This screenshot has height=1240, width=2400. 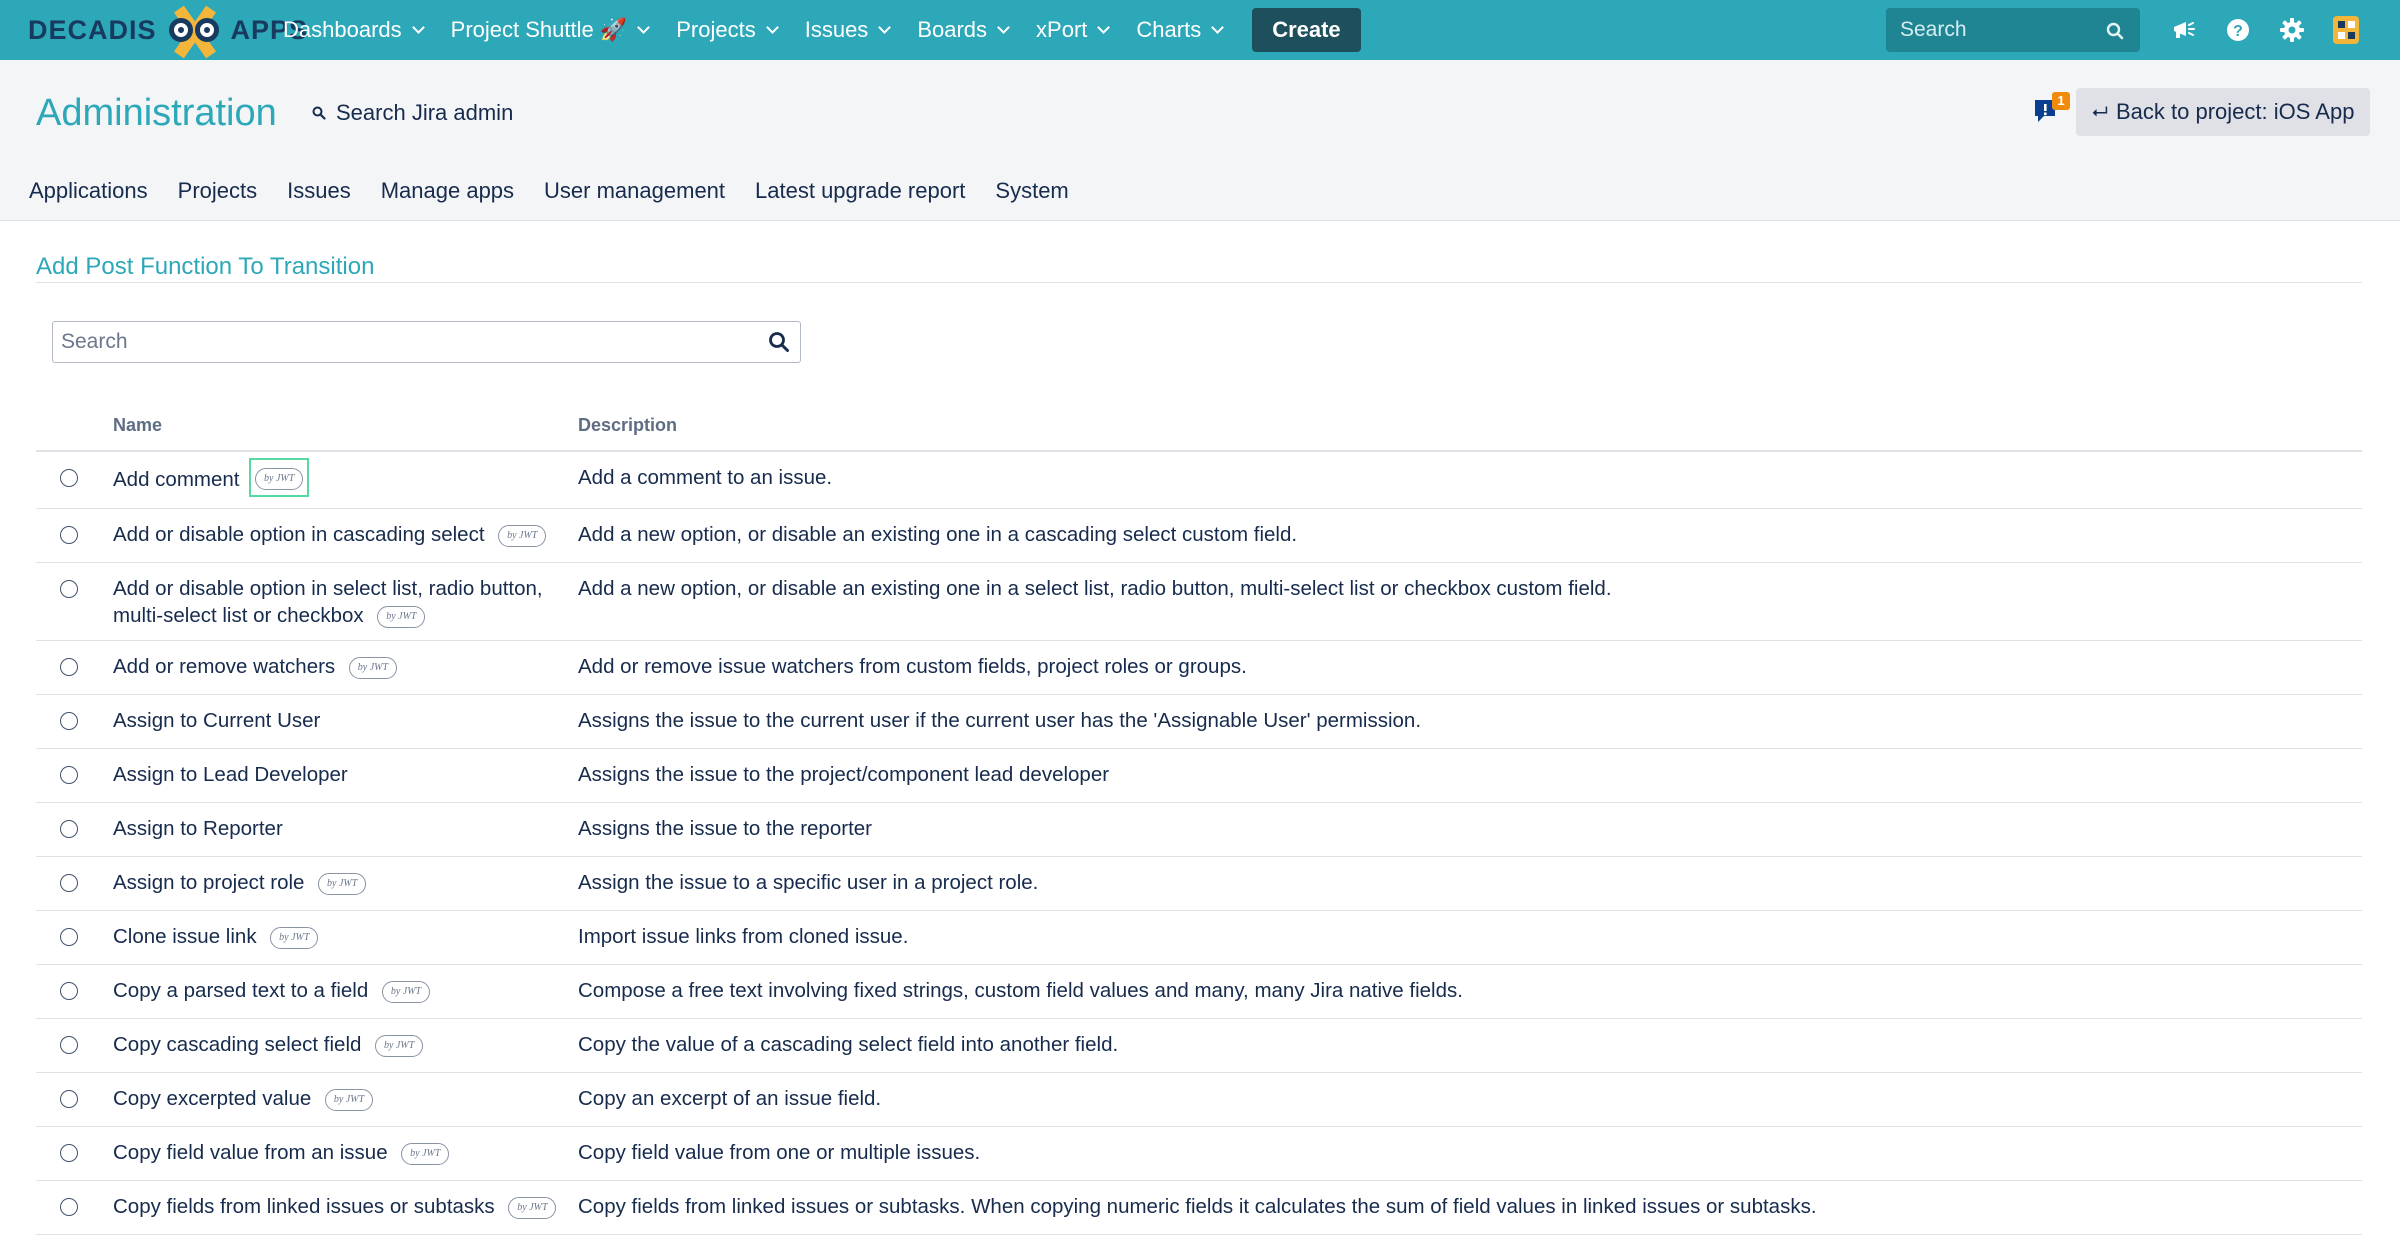 I want to click on tab-manage-apps: Manage apps, so click(x=447, y=191).